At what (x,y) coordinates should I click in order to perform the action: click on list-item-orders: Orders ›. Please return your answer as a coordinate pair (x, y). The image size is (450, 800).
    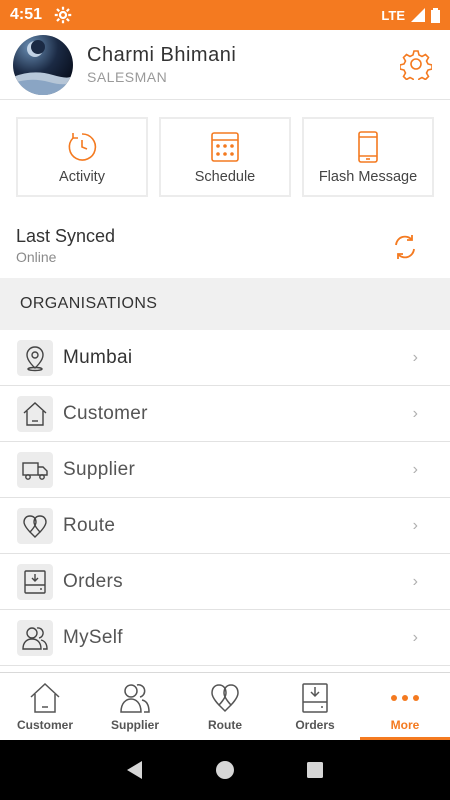
    Looking at the image, I should click on (225, 582).